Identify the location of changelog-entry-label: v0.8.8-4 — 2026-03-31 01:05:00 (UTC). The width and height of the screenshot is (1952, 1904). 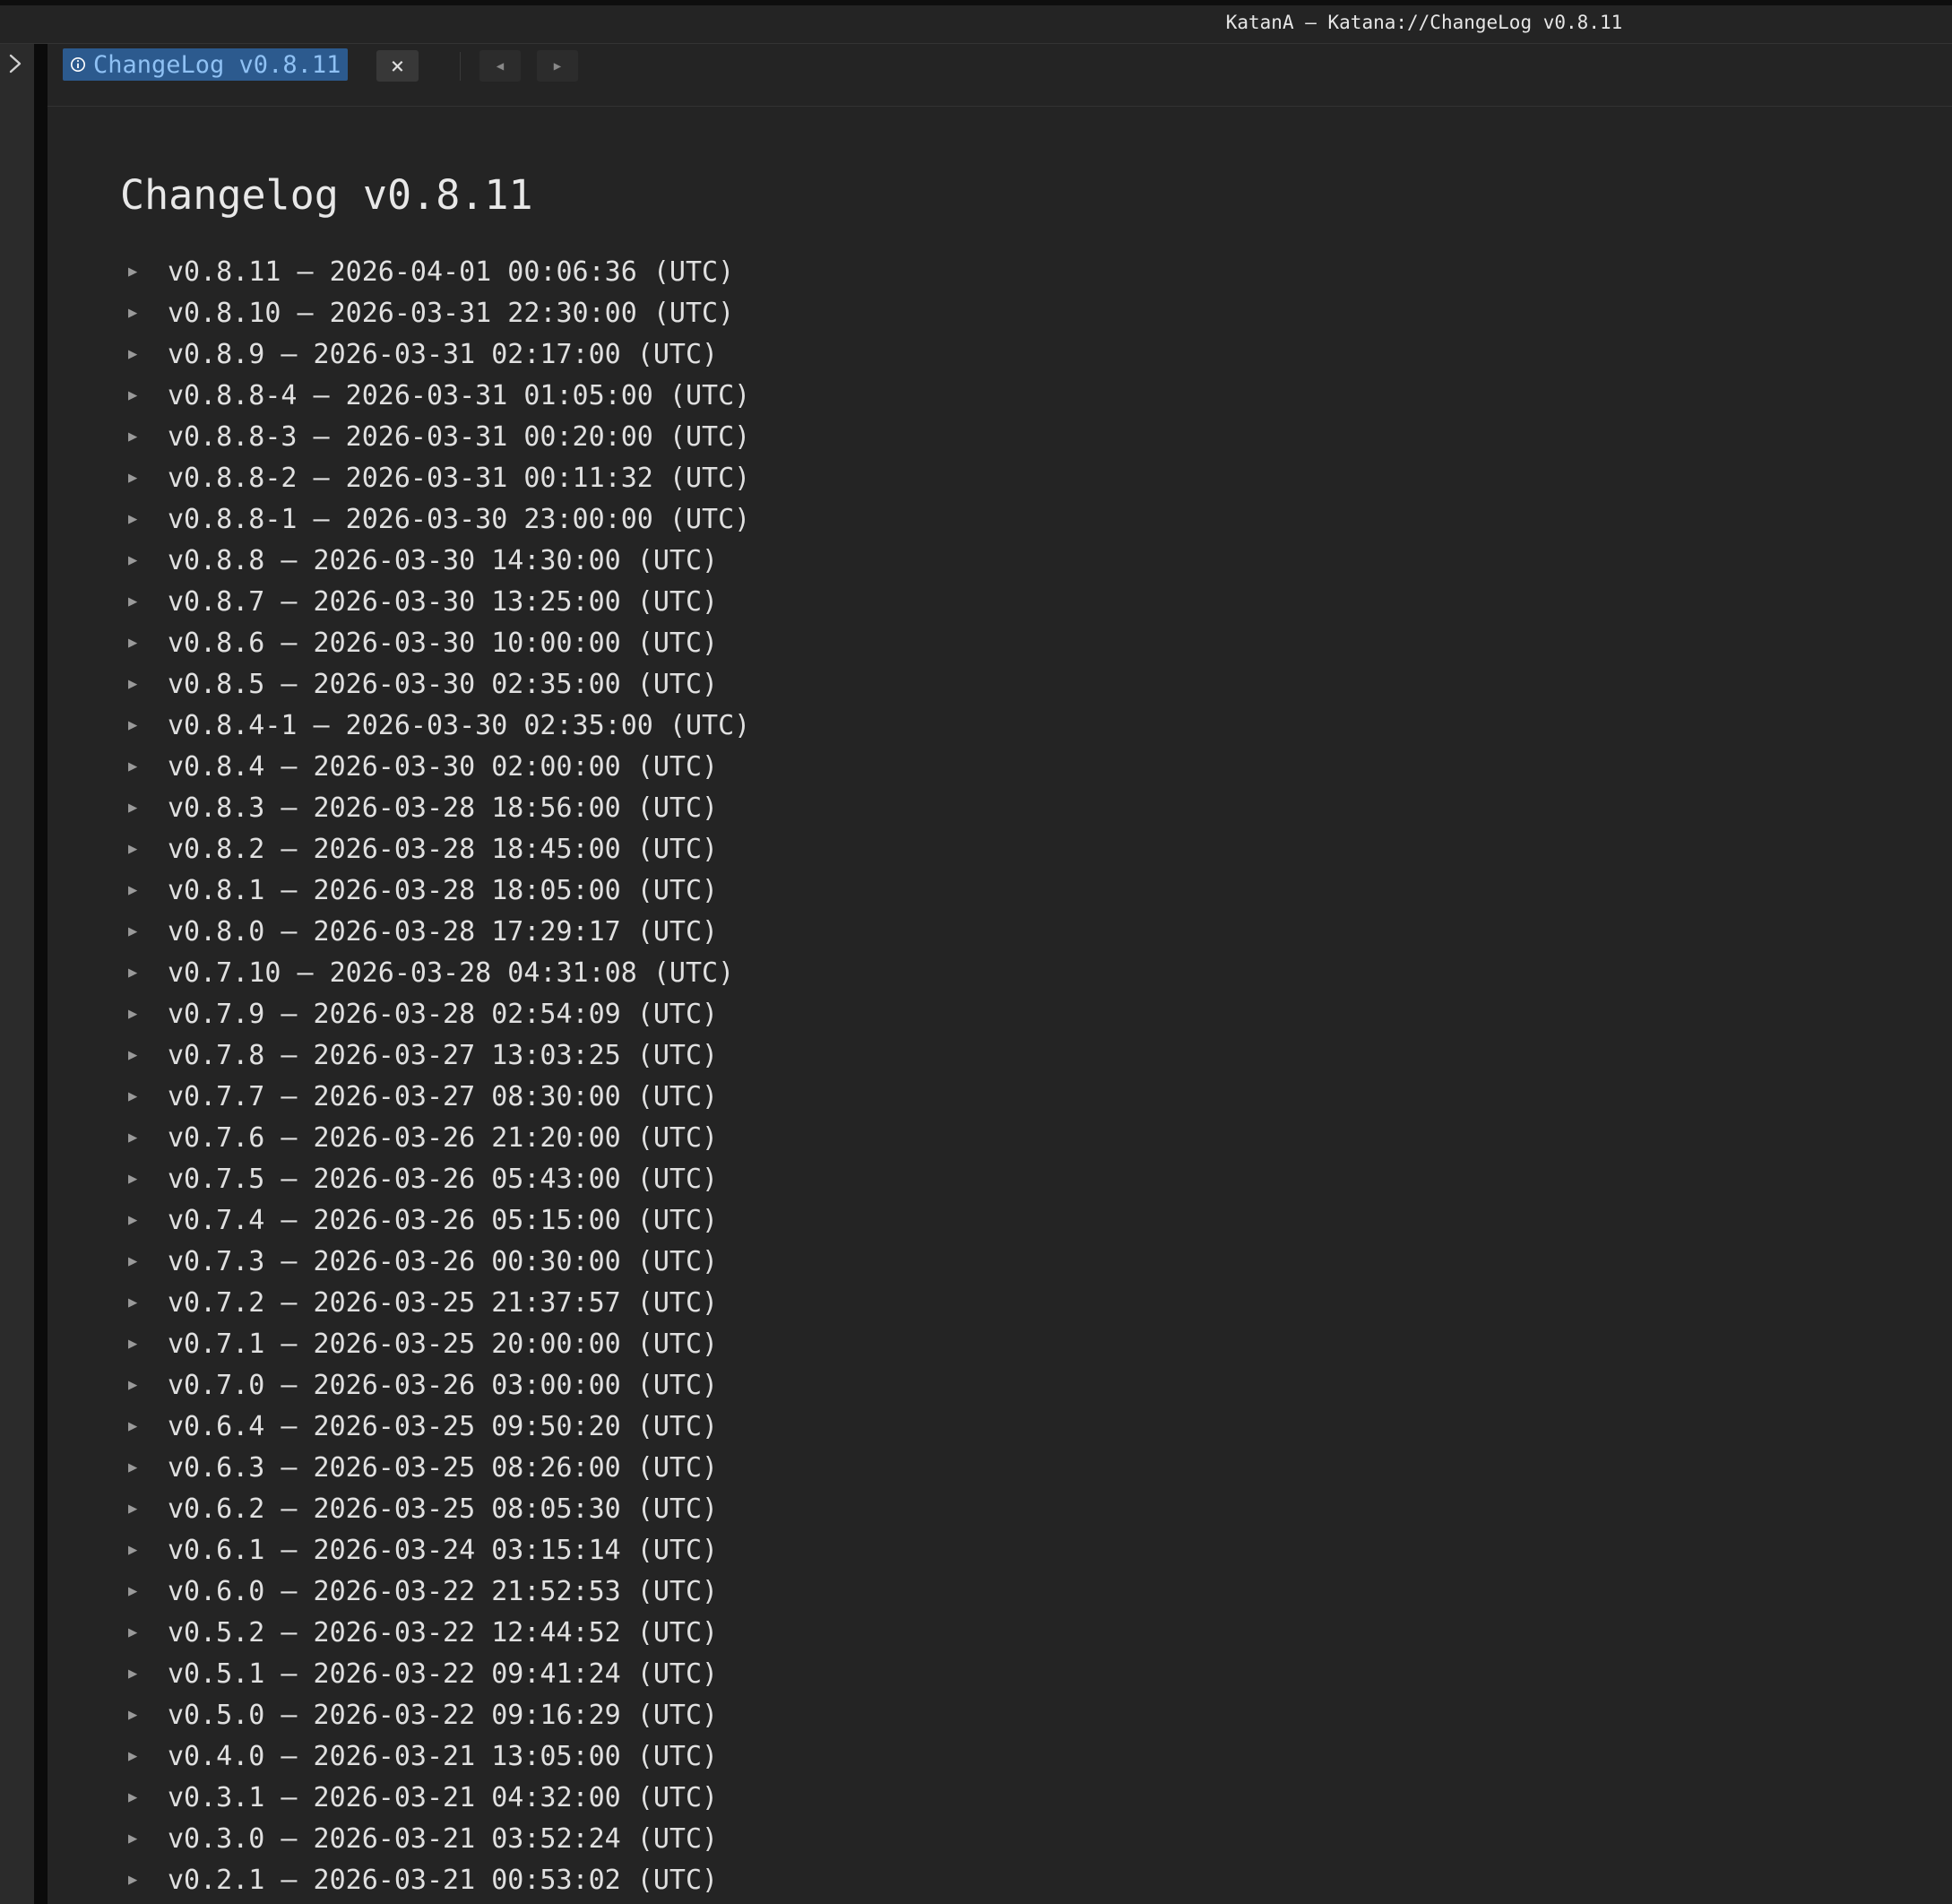
(459, 395).